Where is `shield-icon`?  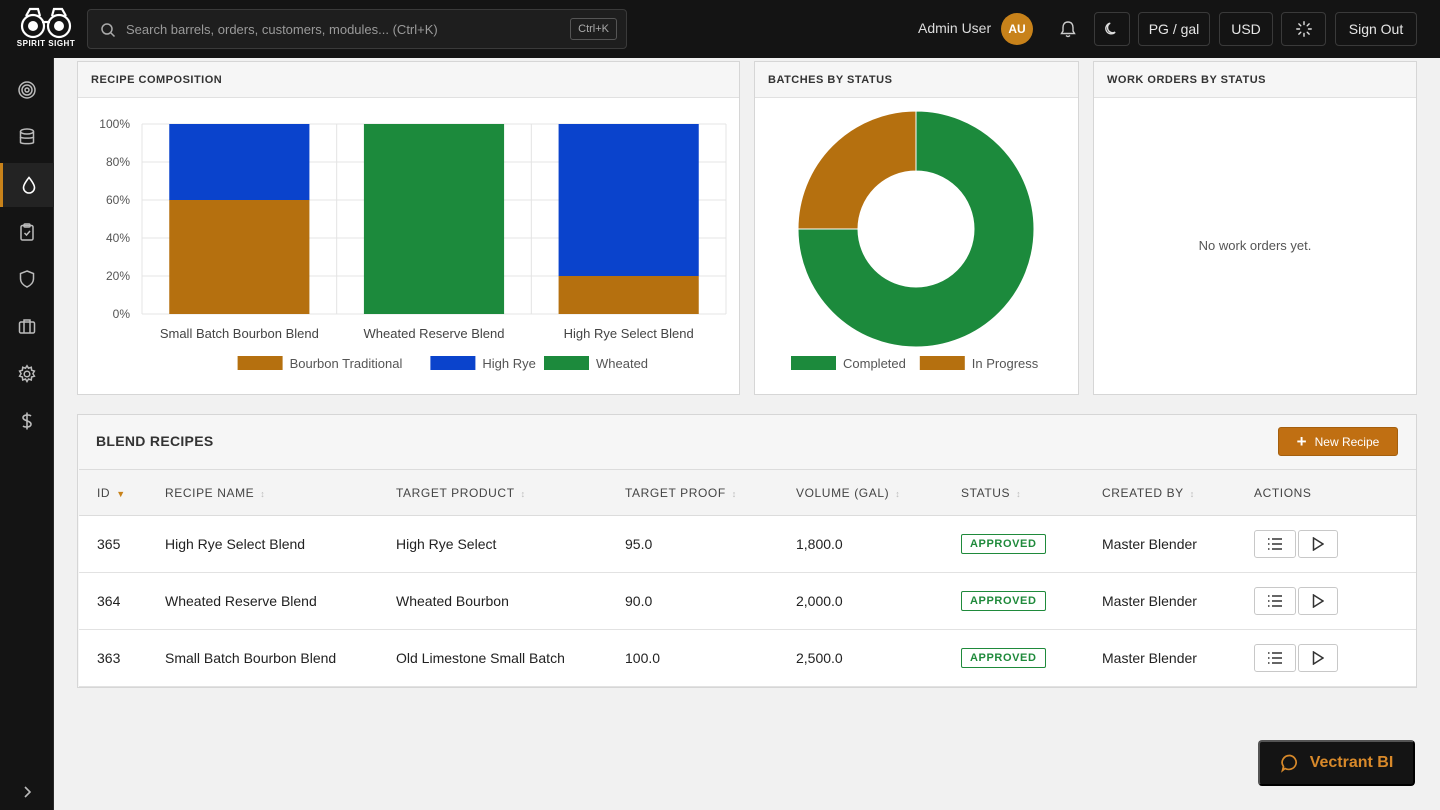 shield-icon is located at coordinates (27, 279).